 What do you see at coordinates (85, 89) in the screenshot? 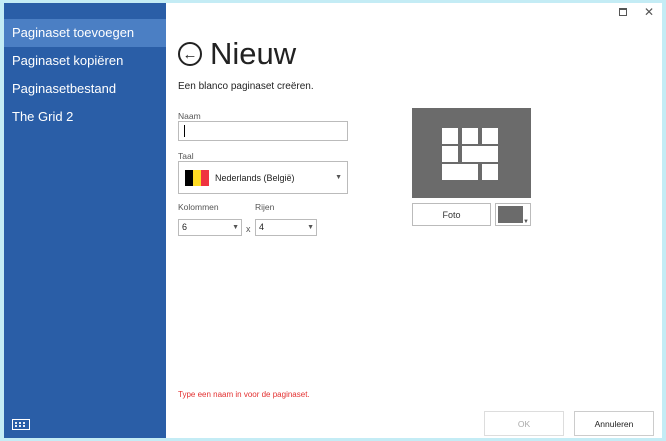
I see `sidebar-item-pageset-file: Paginasetbestand` at bounding box center [85, 89].